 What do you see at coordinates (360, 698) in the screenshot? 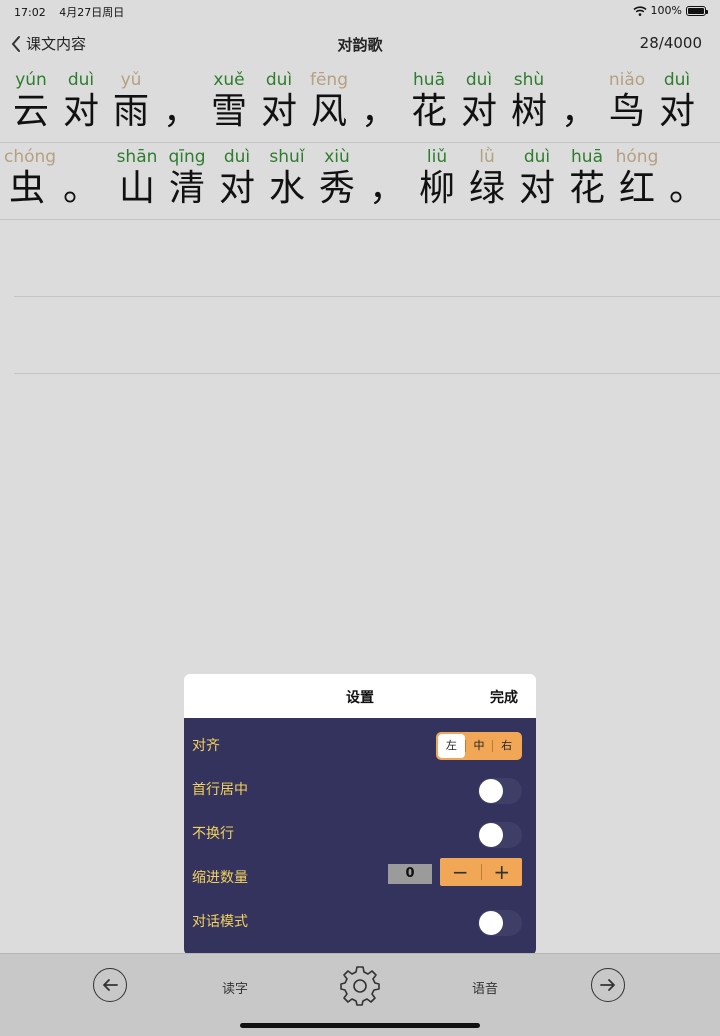
I see `settings-title: 设置` at bounding box center [360, 698].